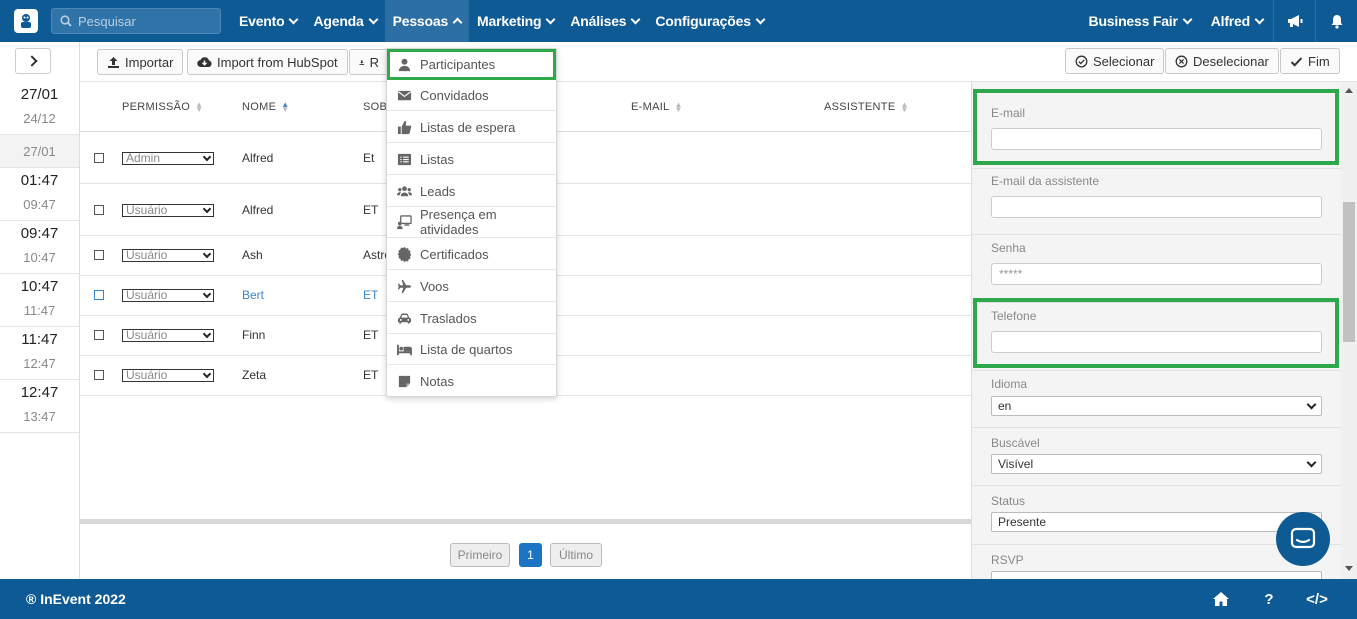  Describe the element at coordinates (265, 107) in the screenshot. I see `col-name: NOME ▲ ▼` at that location.